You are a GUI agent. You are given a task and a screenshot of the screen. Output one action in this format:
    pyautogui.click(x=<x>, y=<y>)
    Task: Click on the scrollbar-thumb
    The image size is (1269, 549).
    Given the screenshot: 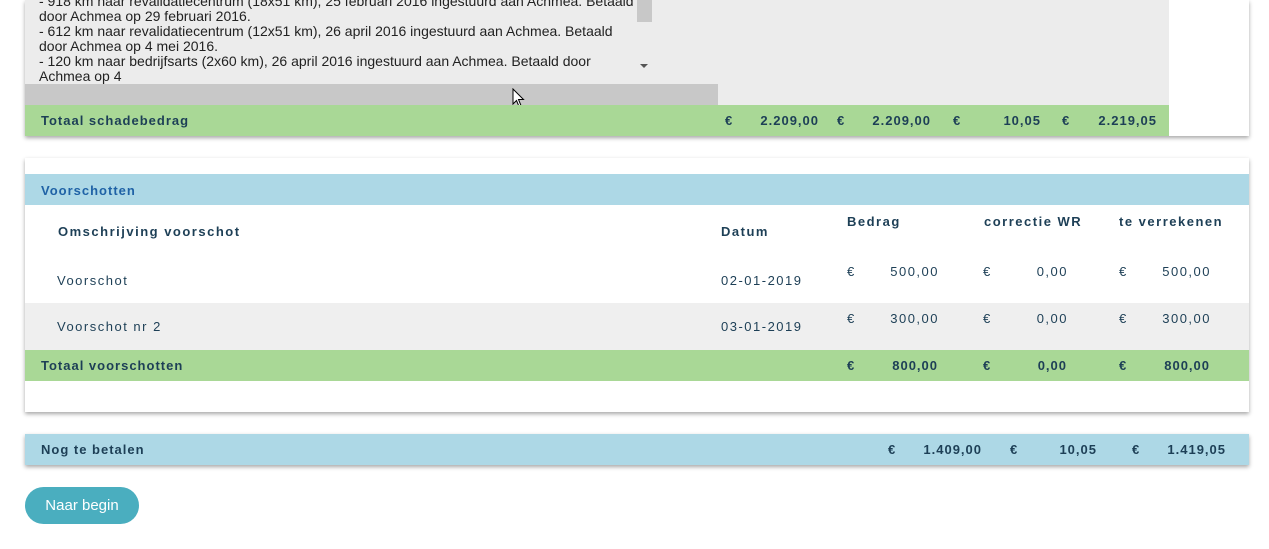 What is the action you would take?
    pyautogui.click(x=644, y=11)
    